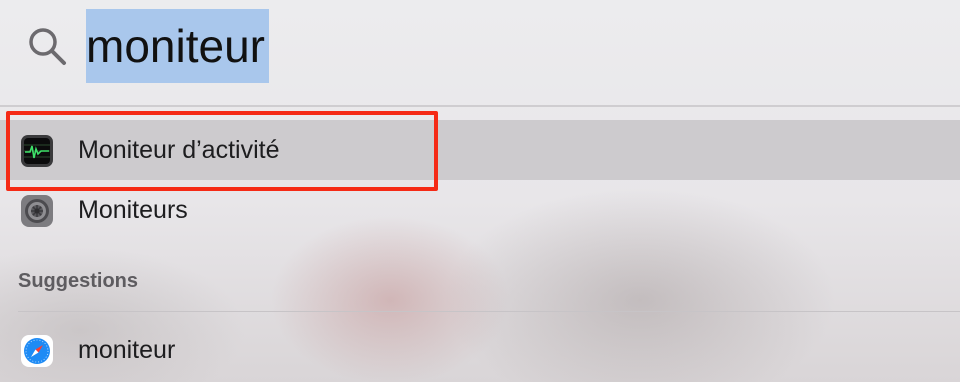 This screenshot has height=382, width=960. What do you see at coordinates (37, 211) in the screenshot?
I see `system-settings-icon` at bounding box center [37, 211].